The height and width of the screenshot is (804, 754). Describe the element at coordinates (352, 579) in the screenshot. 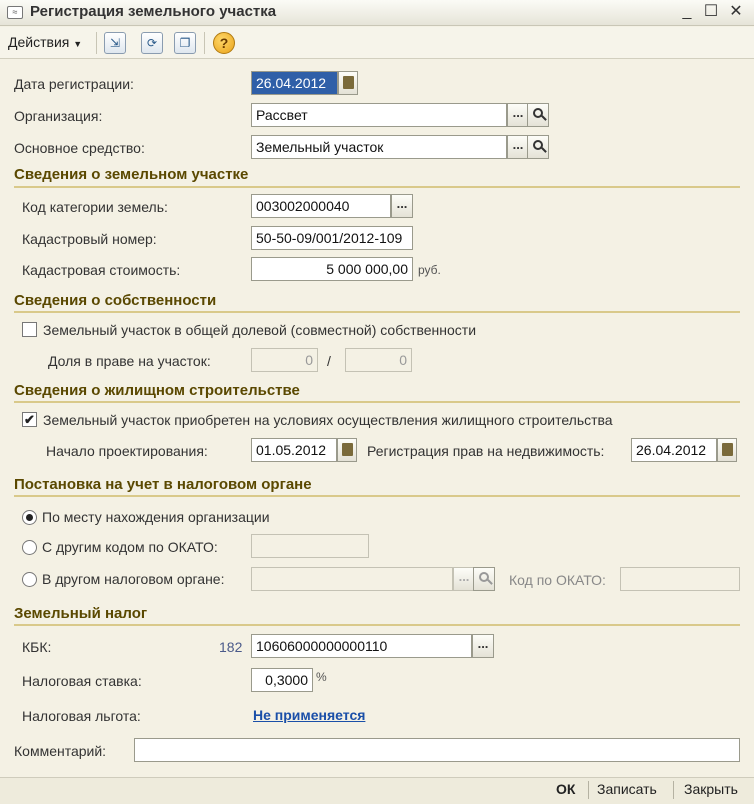

I see `other-authority-field` at that location.